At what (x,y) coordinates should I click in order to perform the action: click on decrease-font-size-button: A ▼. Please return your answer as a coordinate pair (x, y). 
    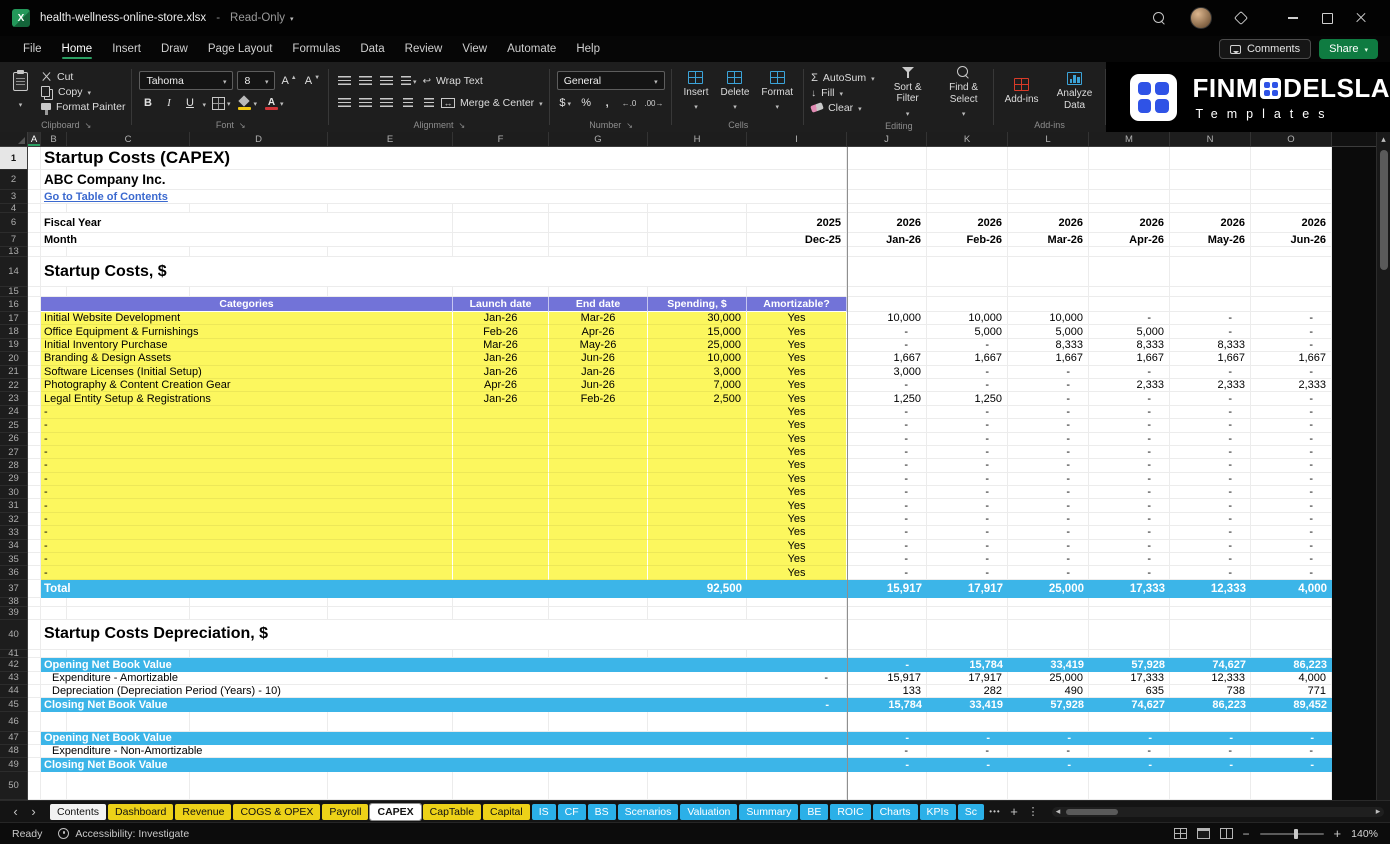
    Looking at the image, I should click on (312, 81).